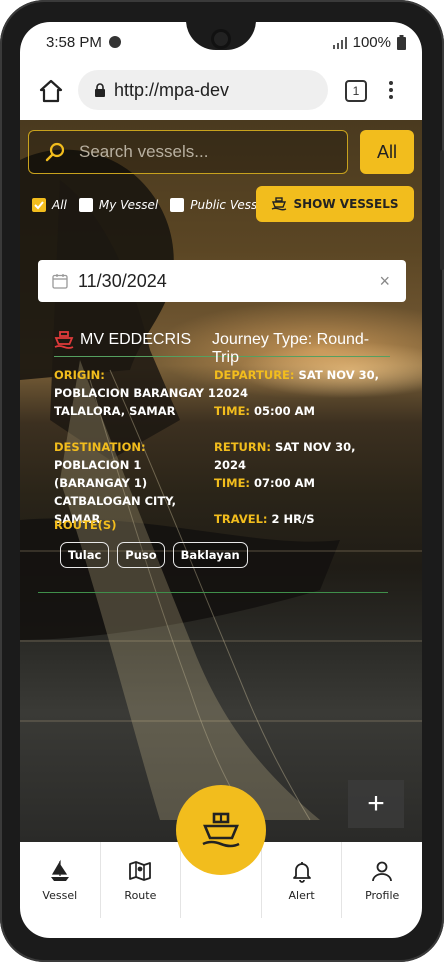 Image resolution: width=444 pixels, height=962 pixels. Describe the element at coordinates (59, 870) in the screenshot. I see `sailboat-icon` at that location.